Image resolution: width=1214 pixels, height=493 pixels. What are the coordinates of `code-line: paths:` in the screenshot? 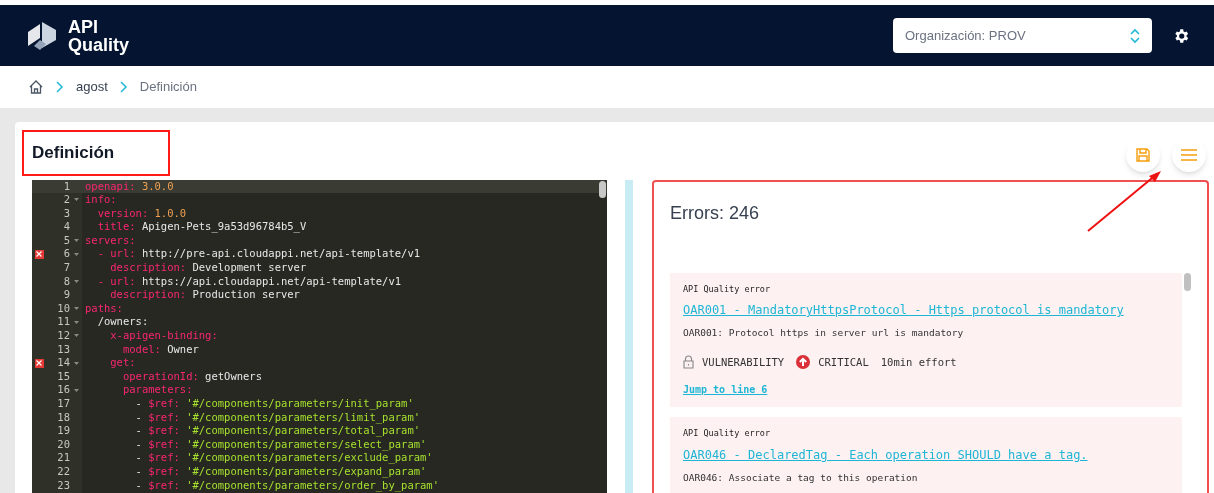 It's located at (103, 308).